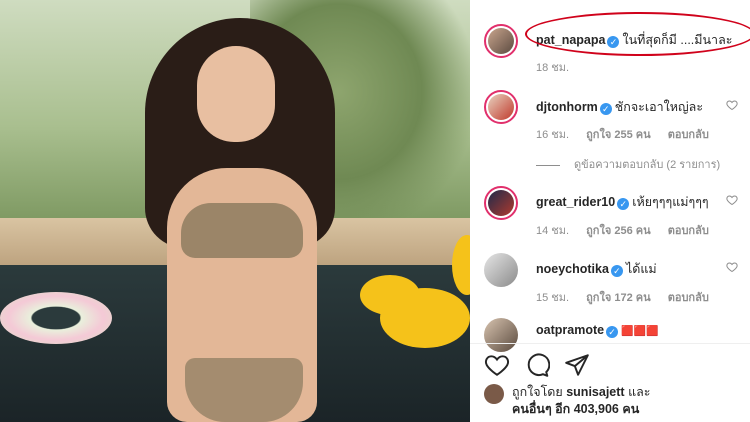 The image size is (750, 422). Describe the element at coordinates (572, 269) in the screenshot. I see `comment-username: noeychotika` at that location.